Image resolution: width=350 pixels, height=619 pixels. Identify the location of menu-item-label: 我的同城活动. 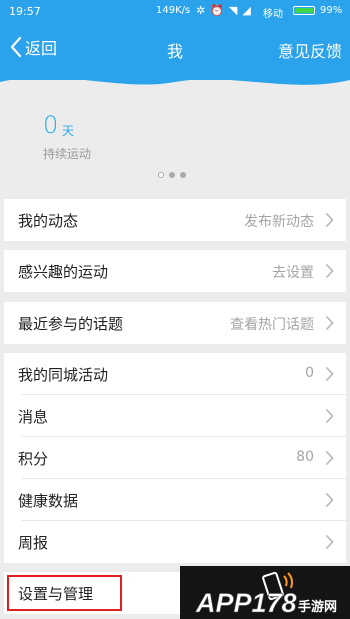
(63, 375).